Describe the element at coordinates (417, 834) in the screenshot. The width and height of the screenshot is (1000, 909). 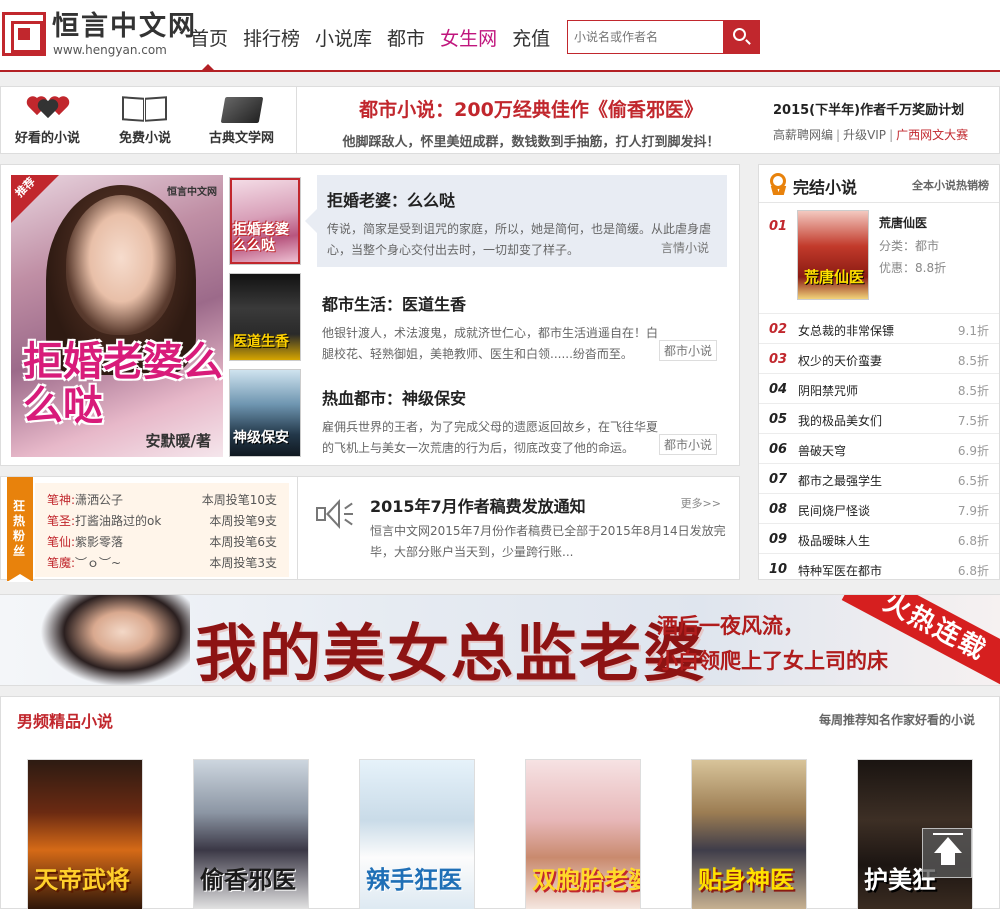
I see `book-cover: 辣手狂医` at that location.